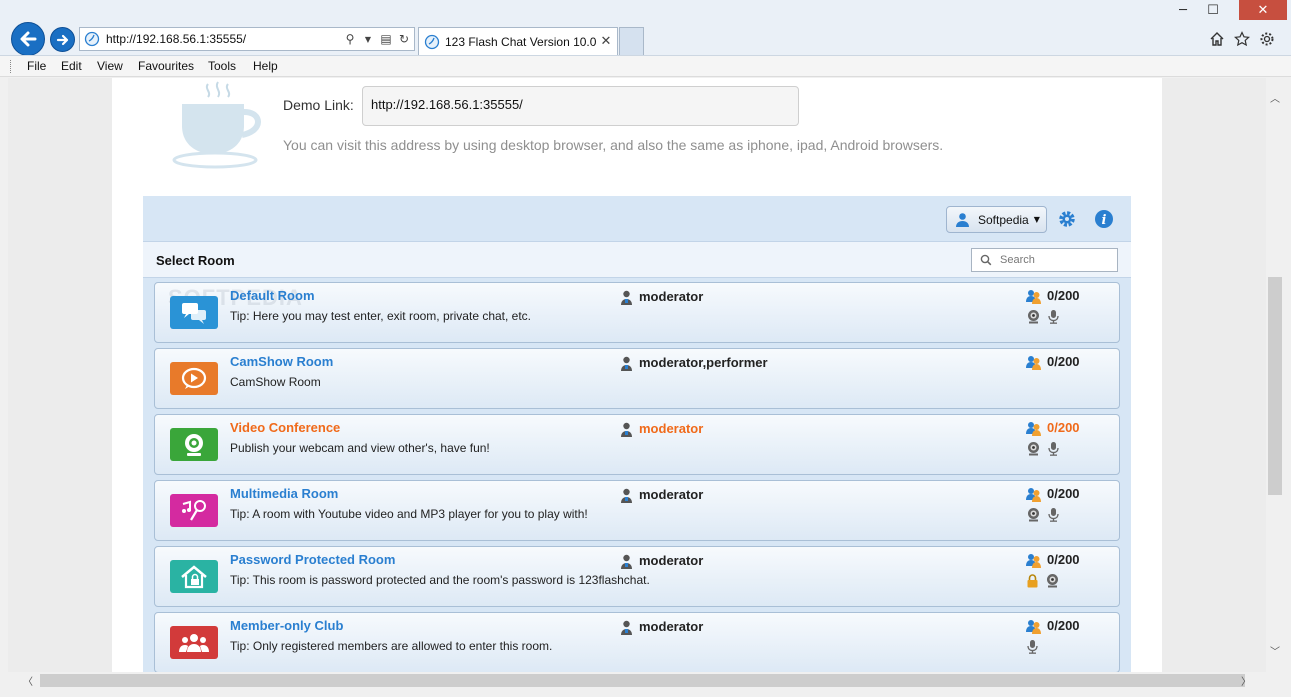 The image size is (1291, 697). Describe the element at coordinates (1267, 39) in the screenshot. I see `settings-gear-icon` at that location.